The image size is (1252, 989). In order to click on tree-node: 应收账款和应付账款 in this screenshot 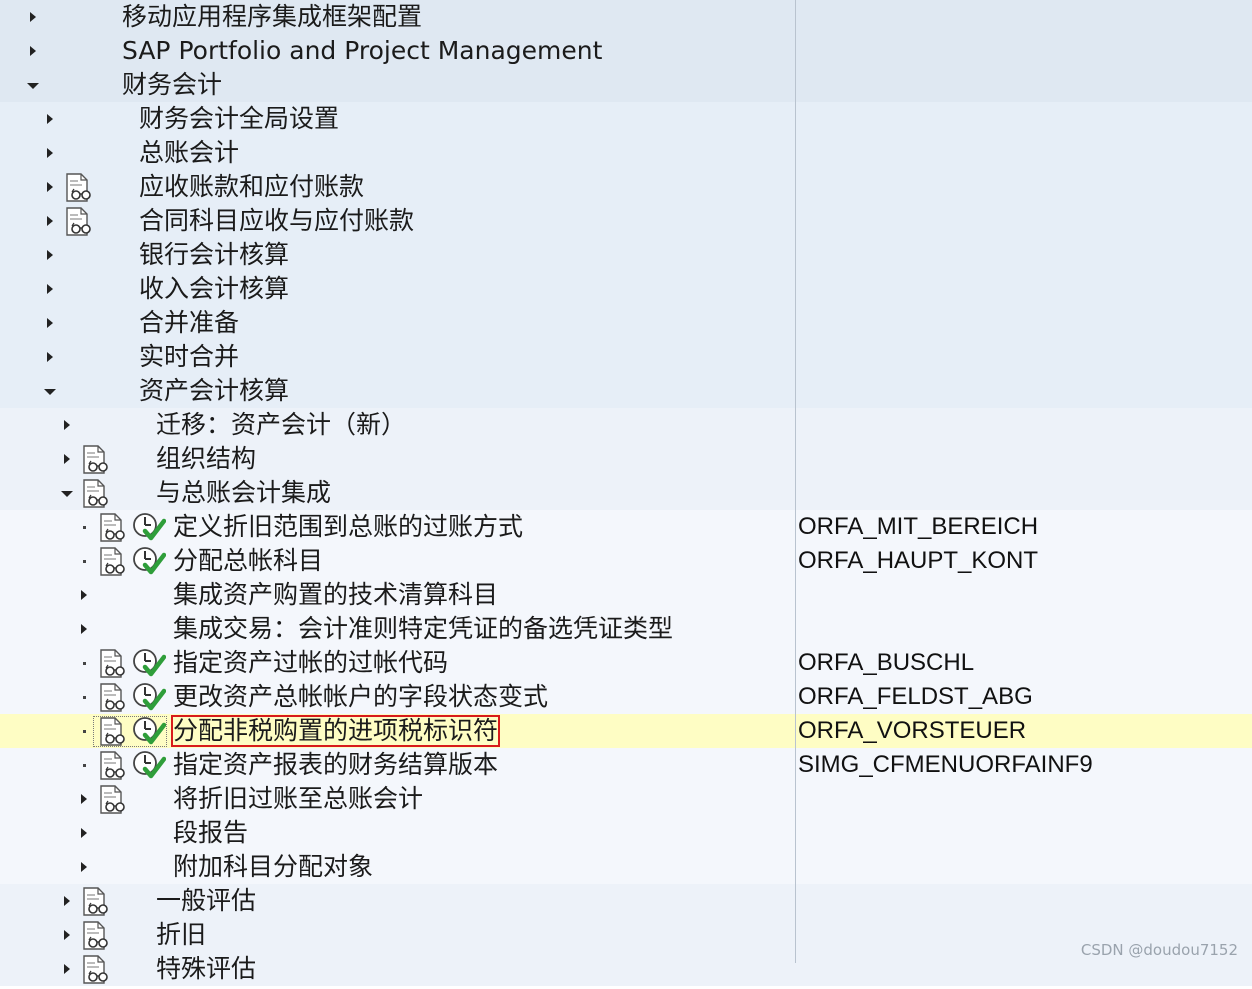, I will do `click(626, 187)`.